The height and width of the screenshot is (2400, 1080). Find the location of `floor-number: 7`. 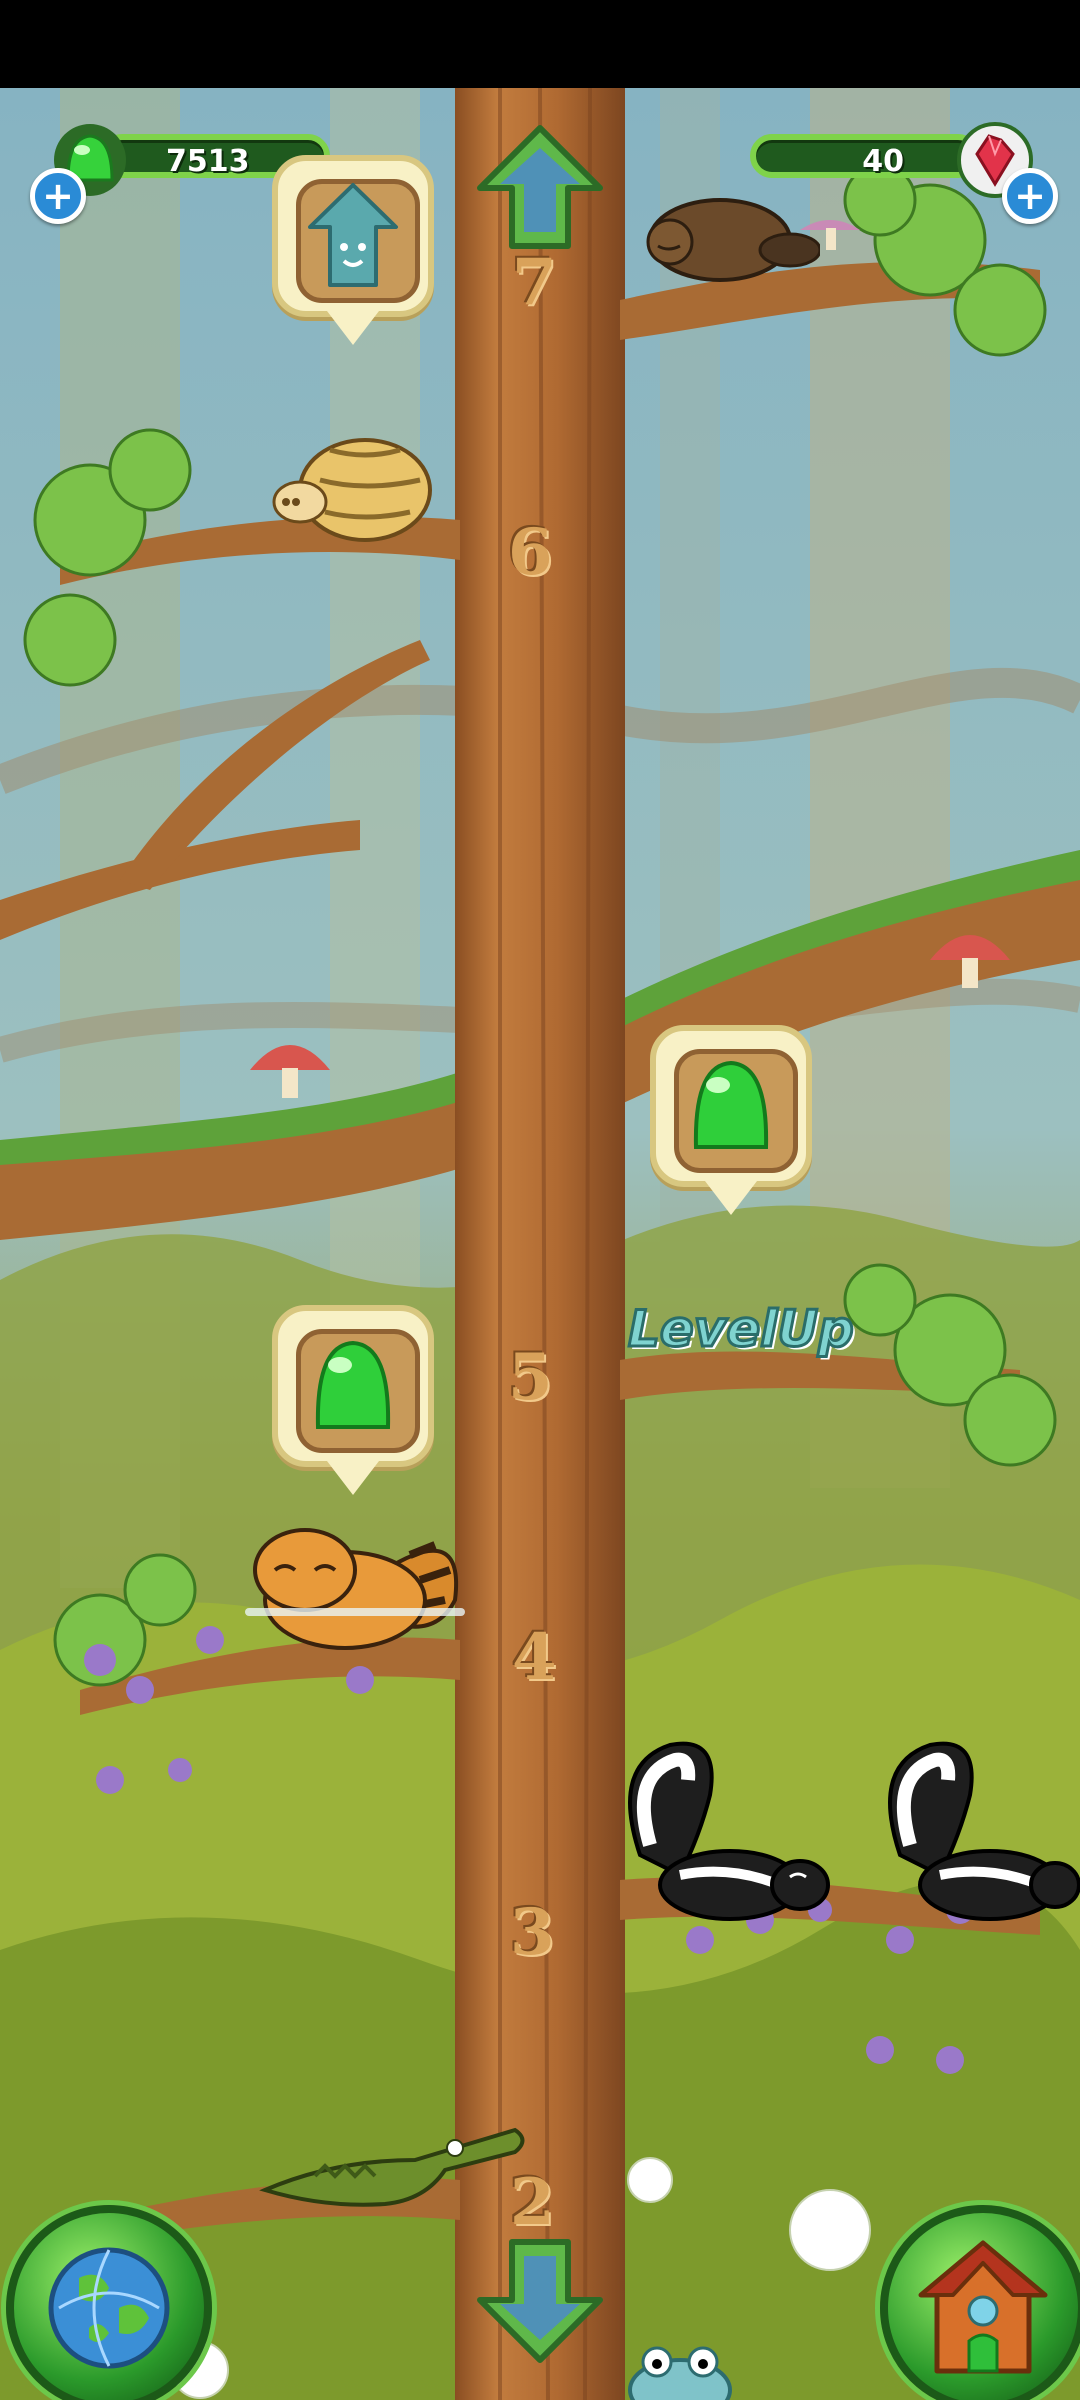

floor-number: 7 is located at coordinates (534, 282).